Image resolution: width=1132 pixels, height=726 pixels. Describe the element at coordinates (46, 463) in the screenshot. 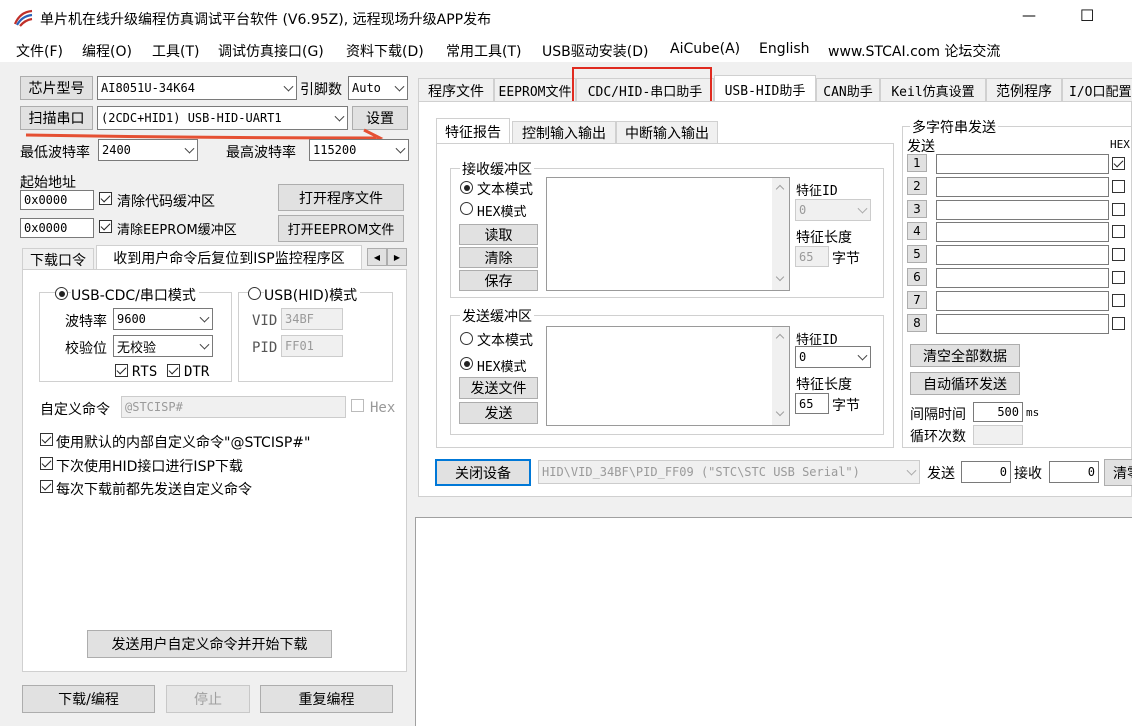

I see `use-hid-next-checkbox` at that location.